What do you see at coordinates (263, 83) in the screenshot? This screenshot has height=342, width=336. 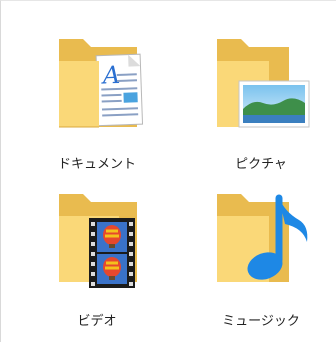 I see `pictures-folder-icon` at bounding box center [263, 83].